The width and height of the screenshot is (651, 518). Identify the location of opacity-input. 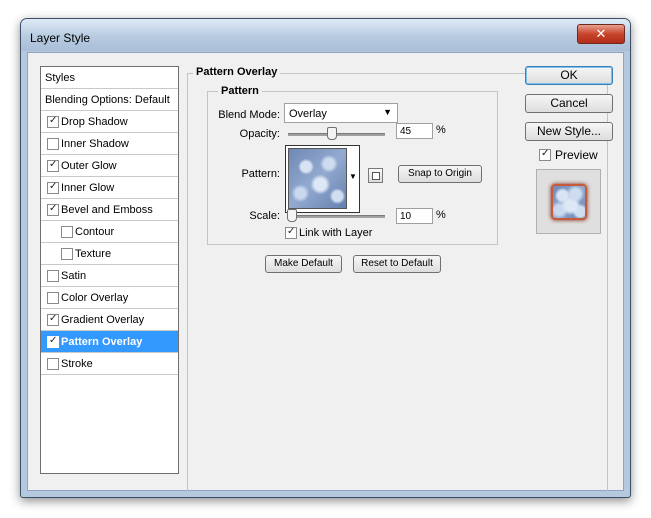
(414, 131).